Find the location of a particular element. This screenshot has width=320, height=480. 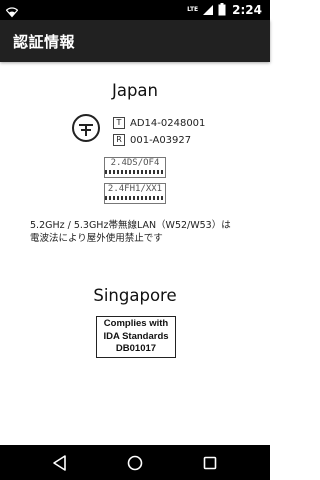

status-right-group: LTE 2:24 is located at coordinates (224, 10).